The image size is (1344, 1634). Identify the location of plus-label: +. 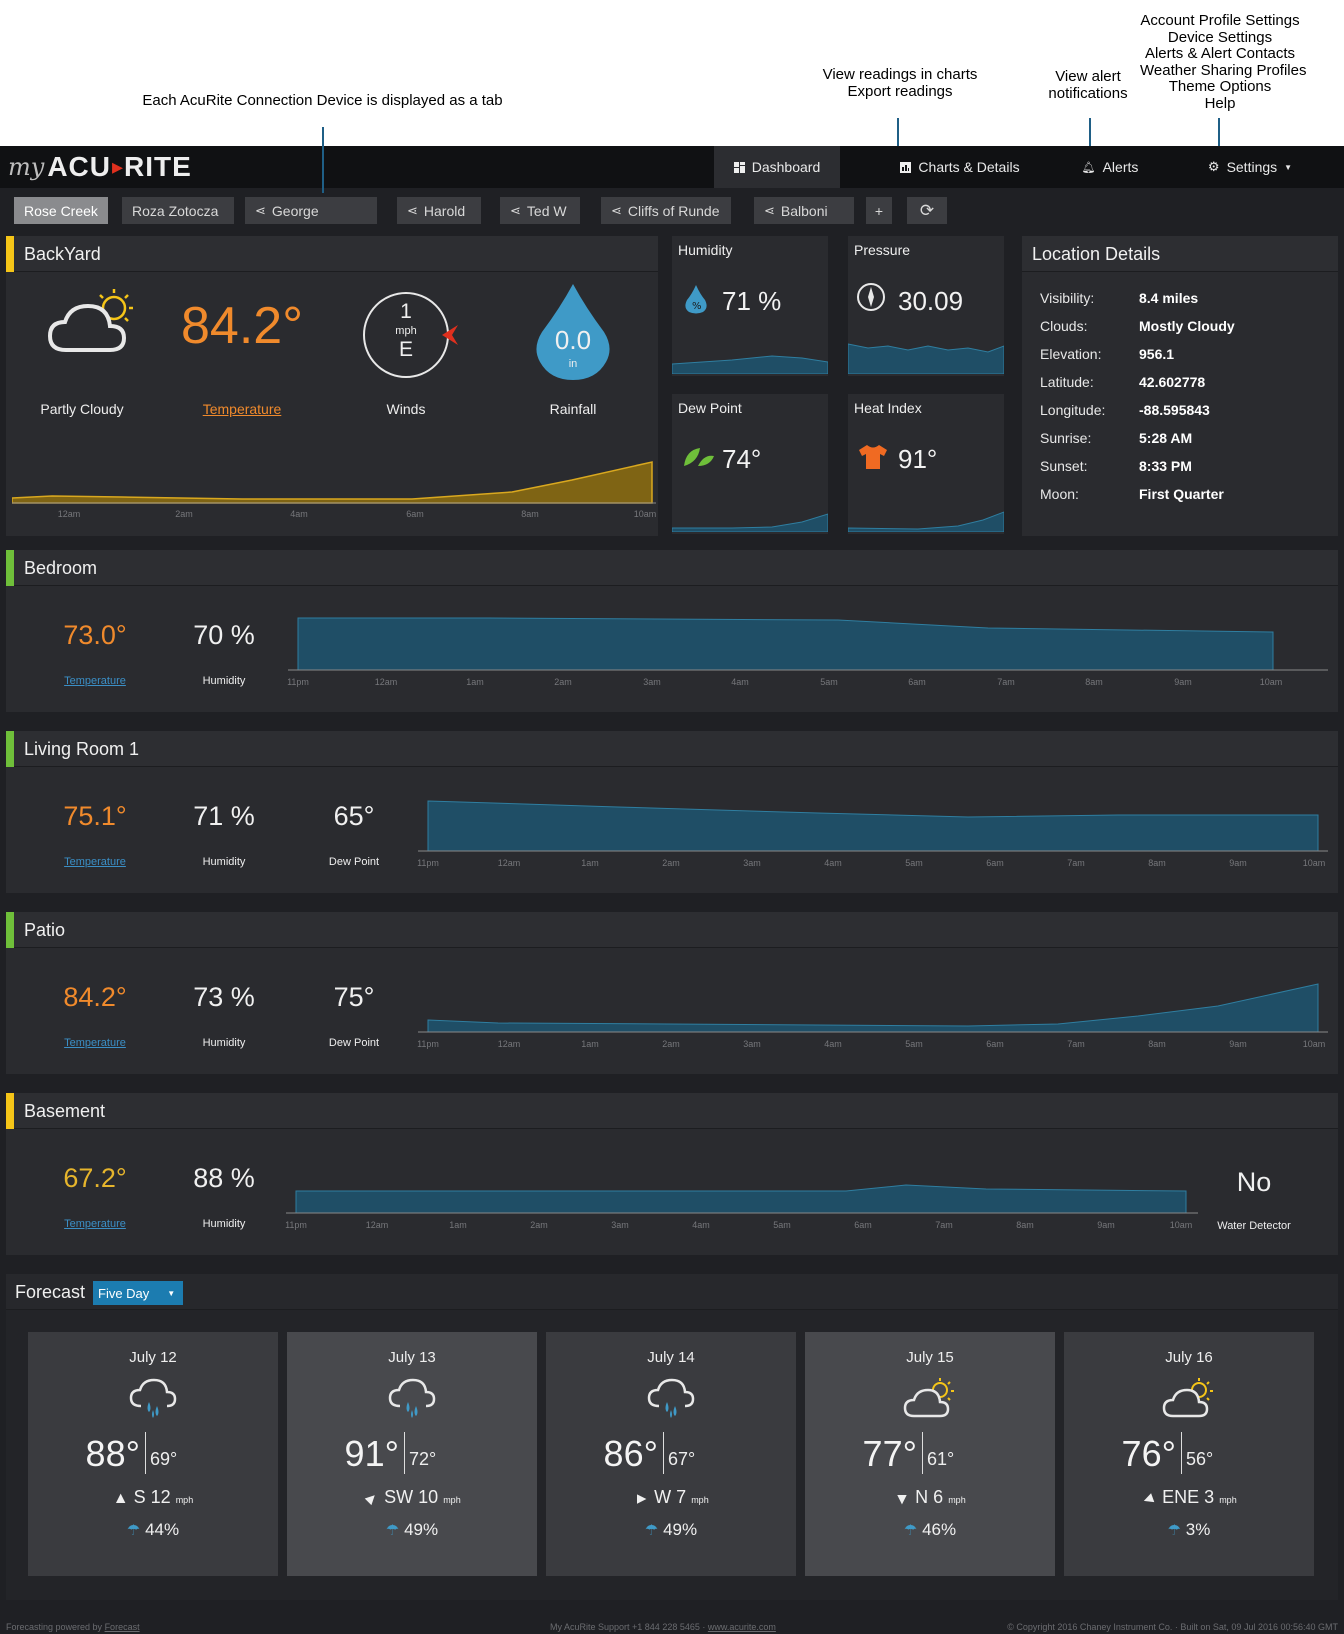
(879, 210).